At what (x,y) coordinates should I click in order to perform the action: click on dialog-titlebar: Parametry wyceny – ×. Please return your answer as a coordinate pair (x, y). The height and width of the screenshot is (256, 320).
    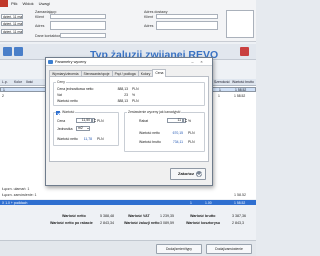
    Looking at the image, I should click on (129, 62).